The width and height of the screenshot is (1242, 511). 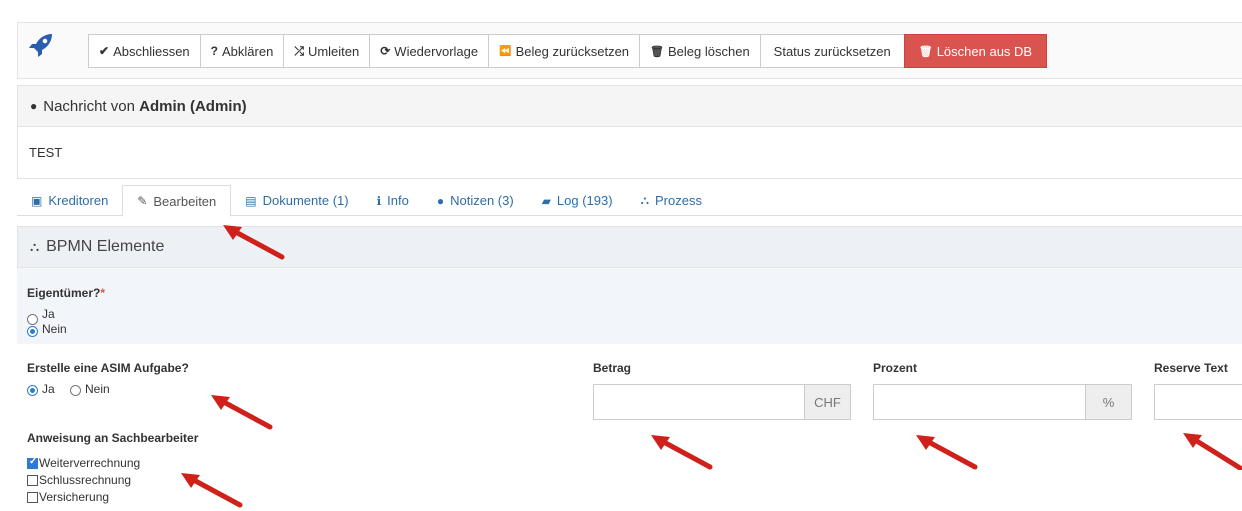 I want to click on beleg-zuruecksetzen-label: Beleg zurücksetzen, so click(x=572, y=51).